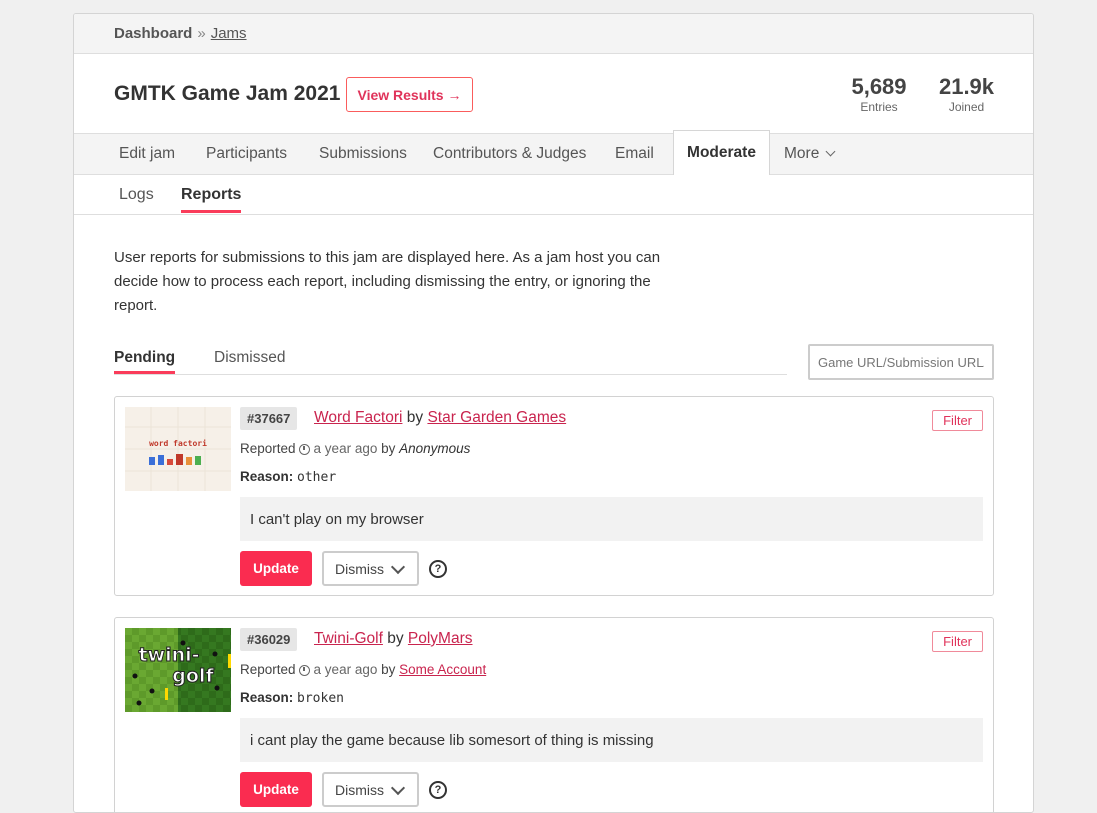  What do you see at coordinates (879, 86) in the screenshot?
I see `stat-value: 5,689` at bounding box center [879, 86].